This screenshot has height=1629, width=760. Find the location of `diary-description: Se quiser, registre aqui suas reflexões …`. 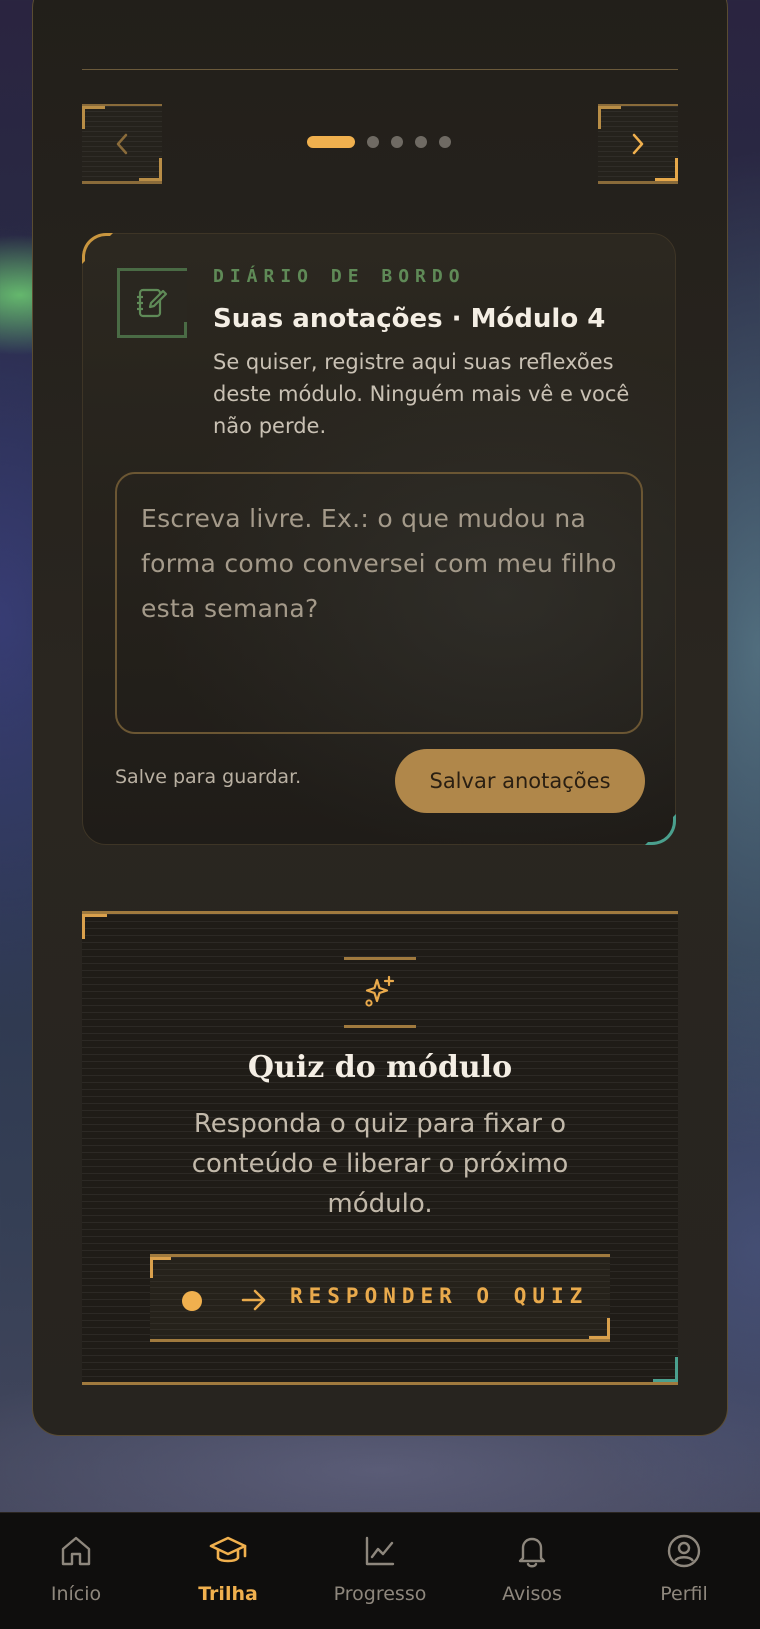

diary-description: Se quiser, registre aqui suas reflexões … is located at coordinates (421, 394).